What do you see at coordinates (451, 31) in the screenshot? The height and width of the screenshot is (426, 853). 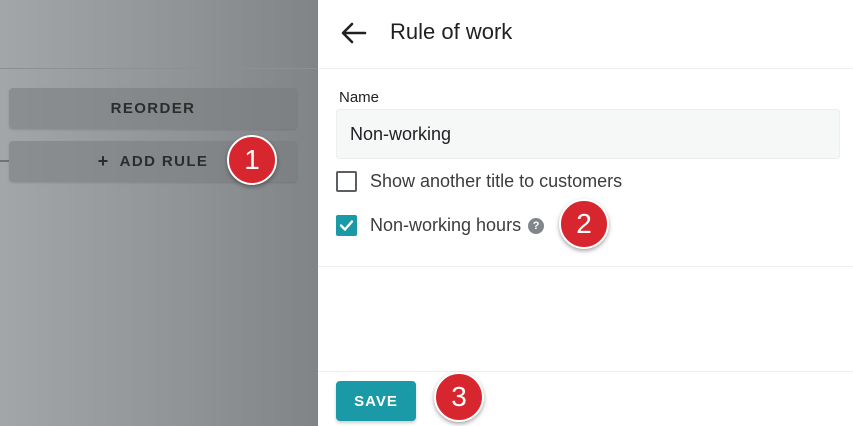 I see `page-title: Rule of work` at bounding box center [451, 31].